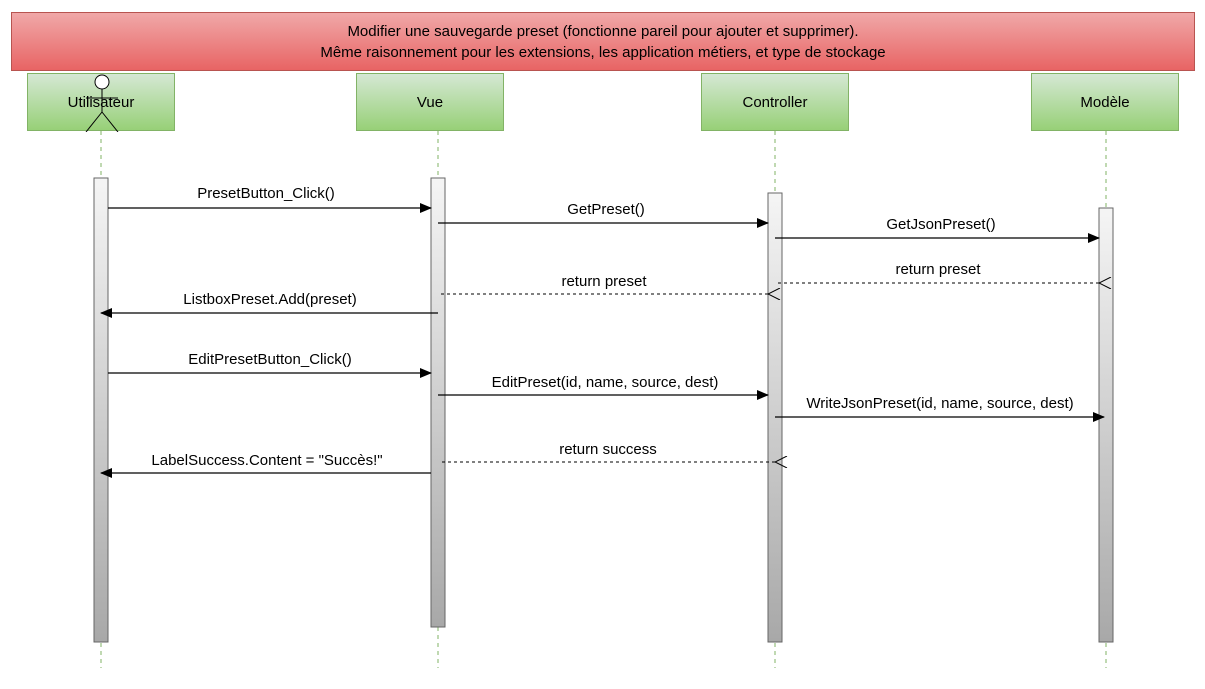 This screenshot has width=1205, height=689. I want to click on message-label-10: return success, so click(608, 449).